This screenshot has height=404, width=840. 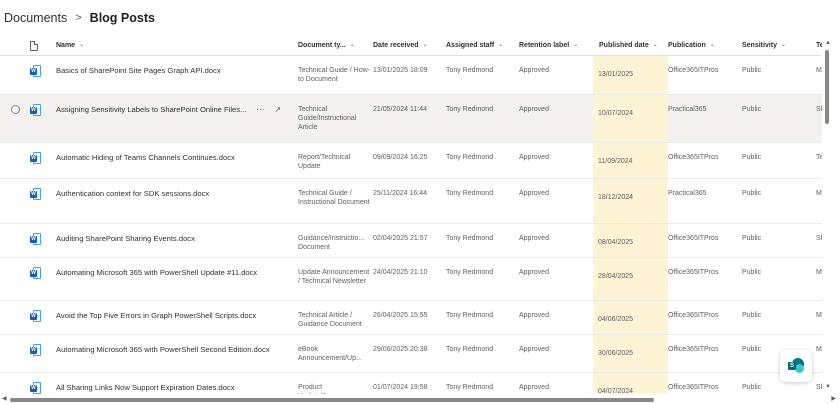 I want to click on scroll-right-arrow-icon: ▶, so click(x=833, y=398).